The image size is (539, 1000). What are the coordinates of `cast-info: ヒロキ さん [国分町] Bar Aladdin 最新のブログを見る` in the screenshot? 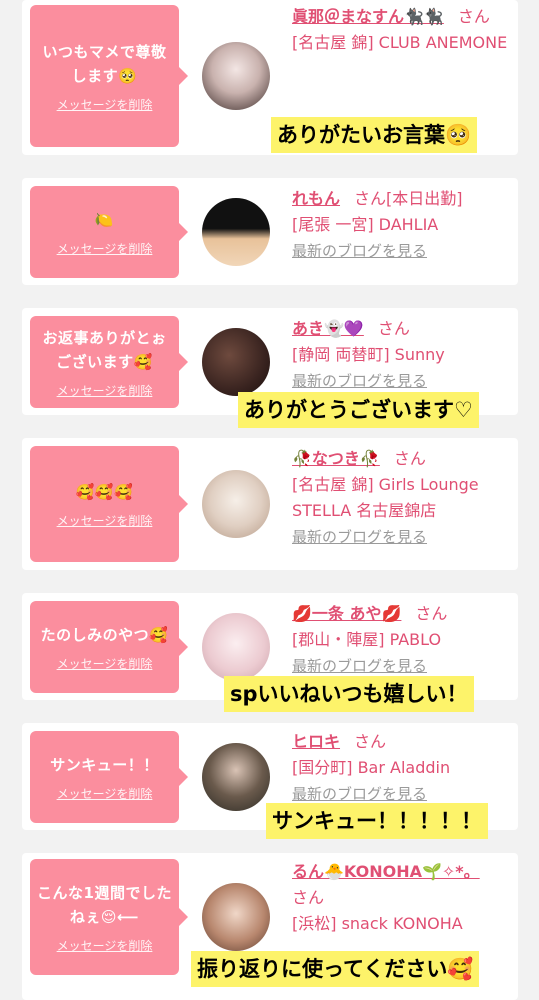 It's located at (402, 768).